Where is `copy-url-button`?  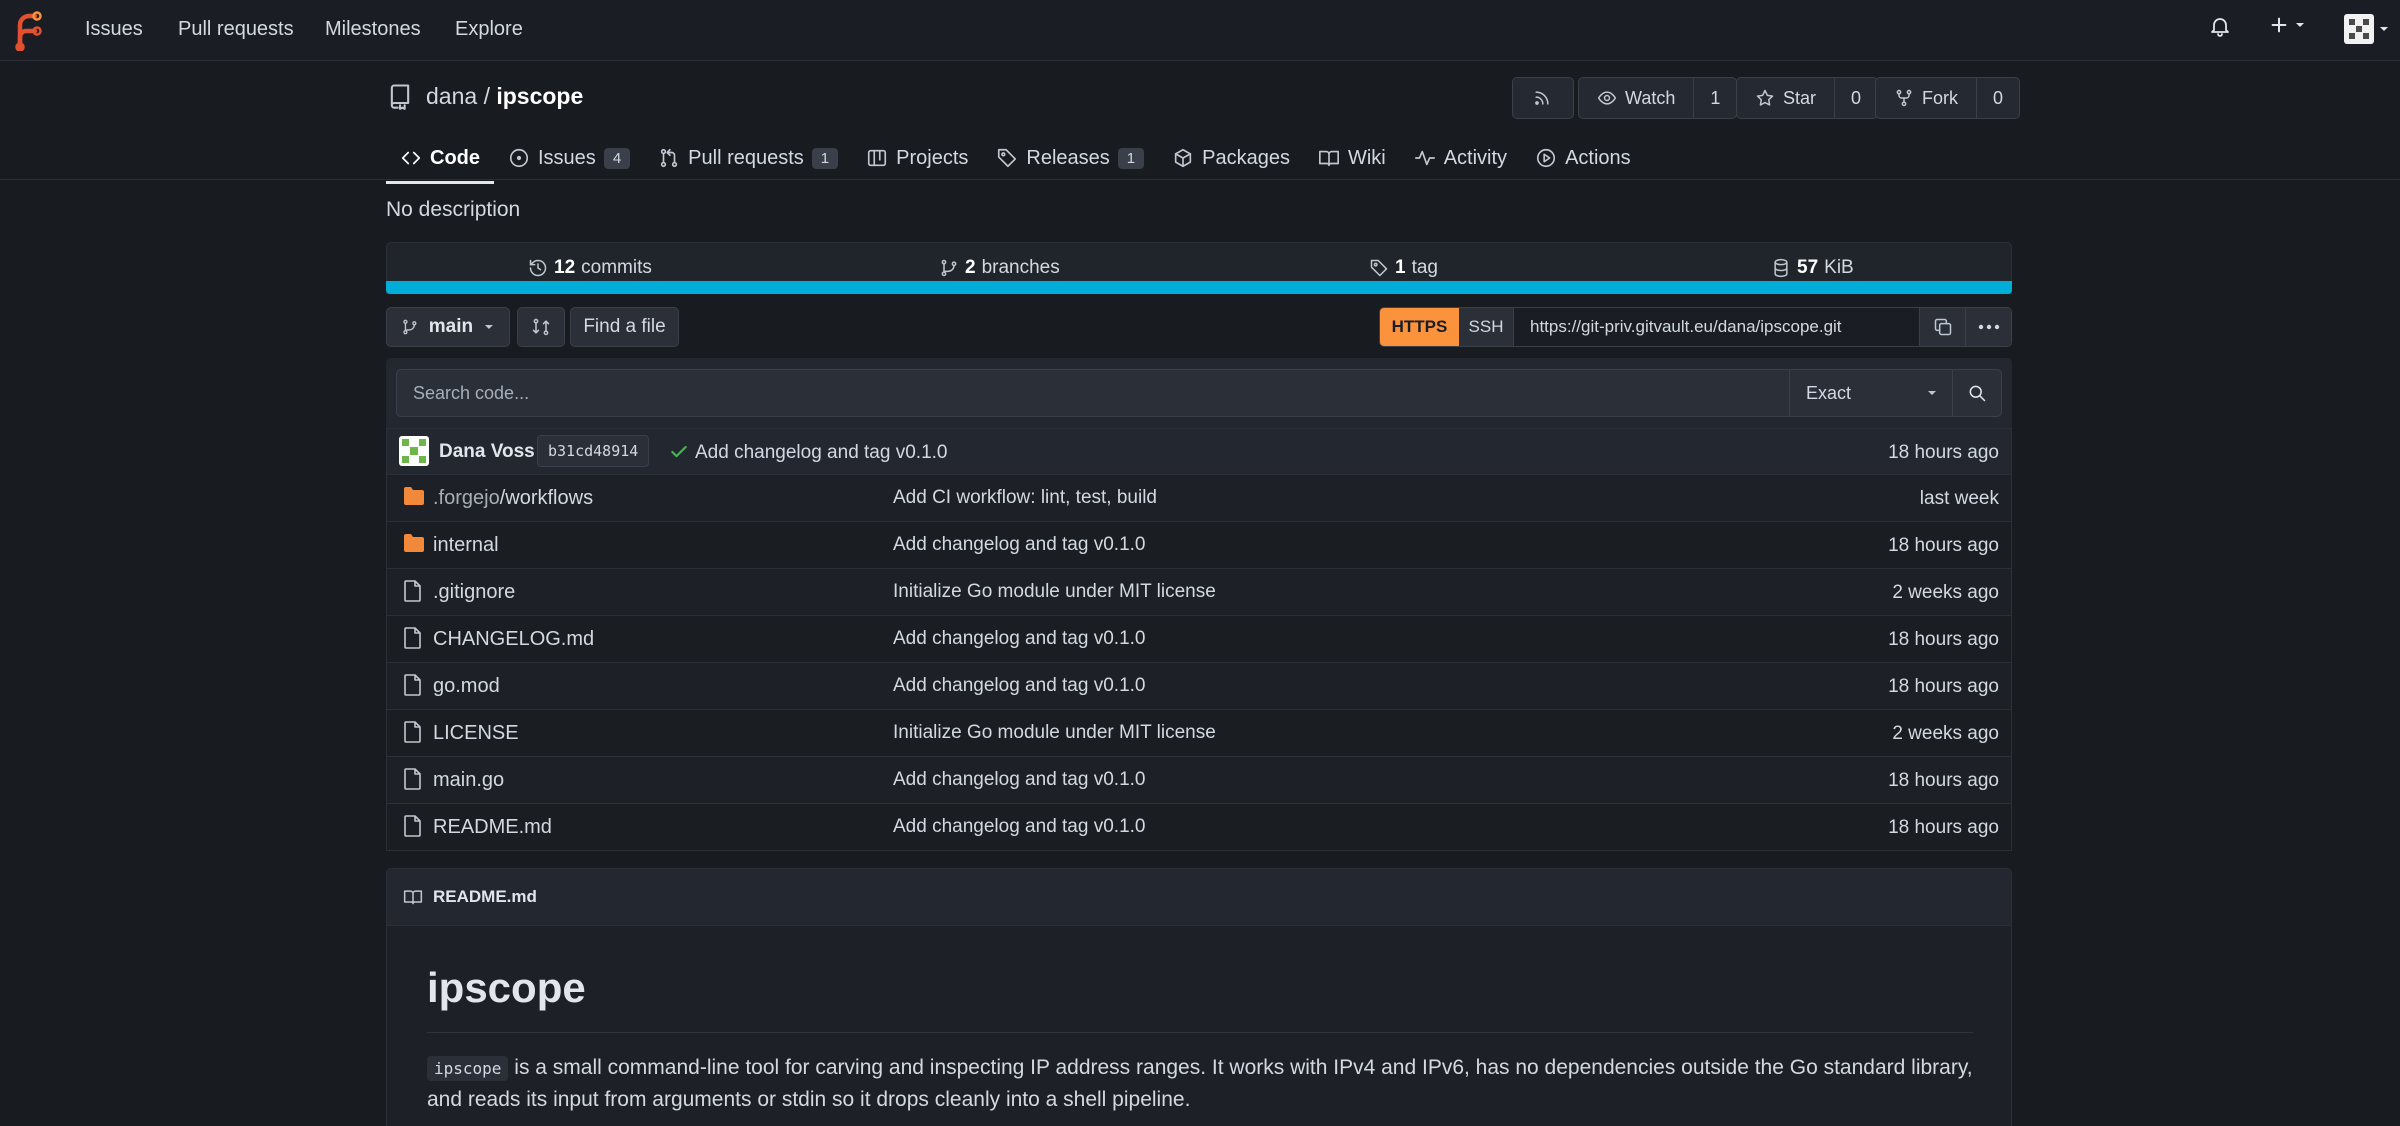 copy-url-button is located at coordinates (1942, 327).